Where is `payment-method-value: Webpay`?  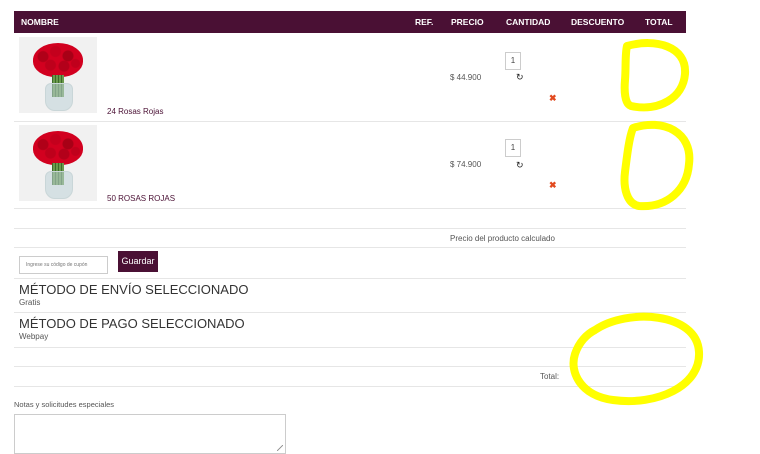 payment-method-value: Webpay is located at coordinates (34, 336).